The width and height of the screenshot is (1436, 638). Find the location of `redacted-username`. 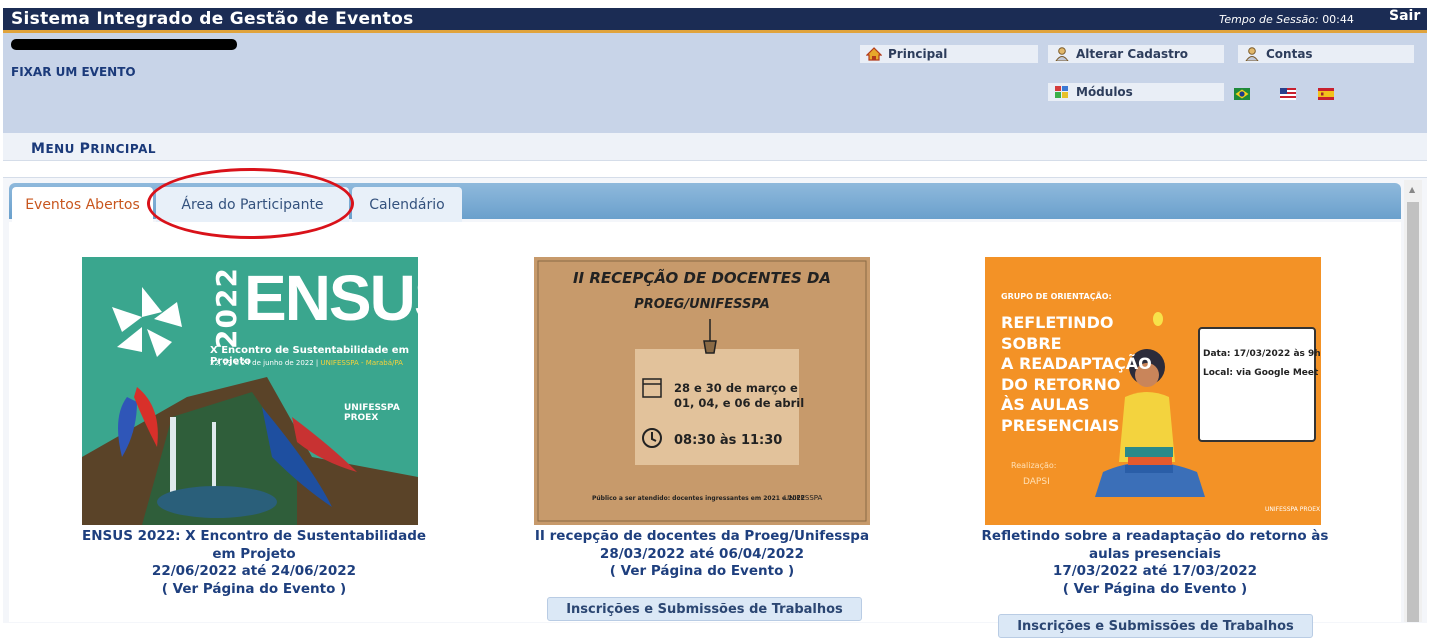

redacted-username is located at coordinates (124, 44).